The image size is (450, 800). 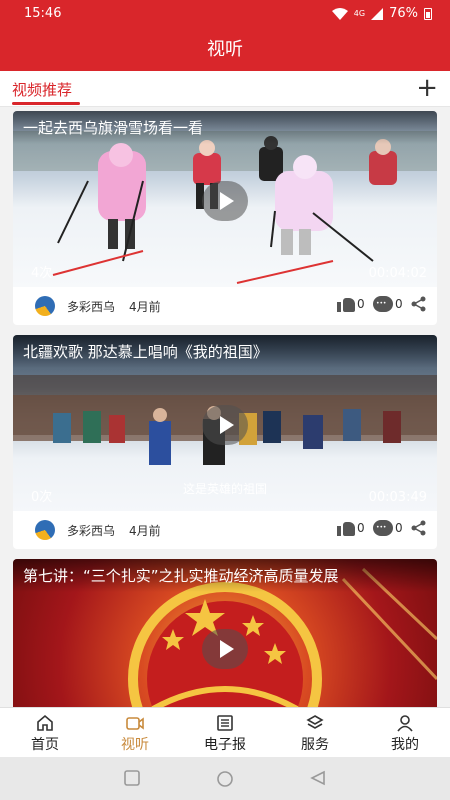 What do you see at coordinates (225, 127) in the screenshot?
I see `video-title: 一起去西乌旗滑雪场看一看` at bounding box center [225, 127].